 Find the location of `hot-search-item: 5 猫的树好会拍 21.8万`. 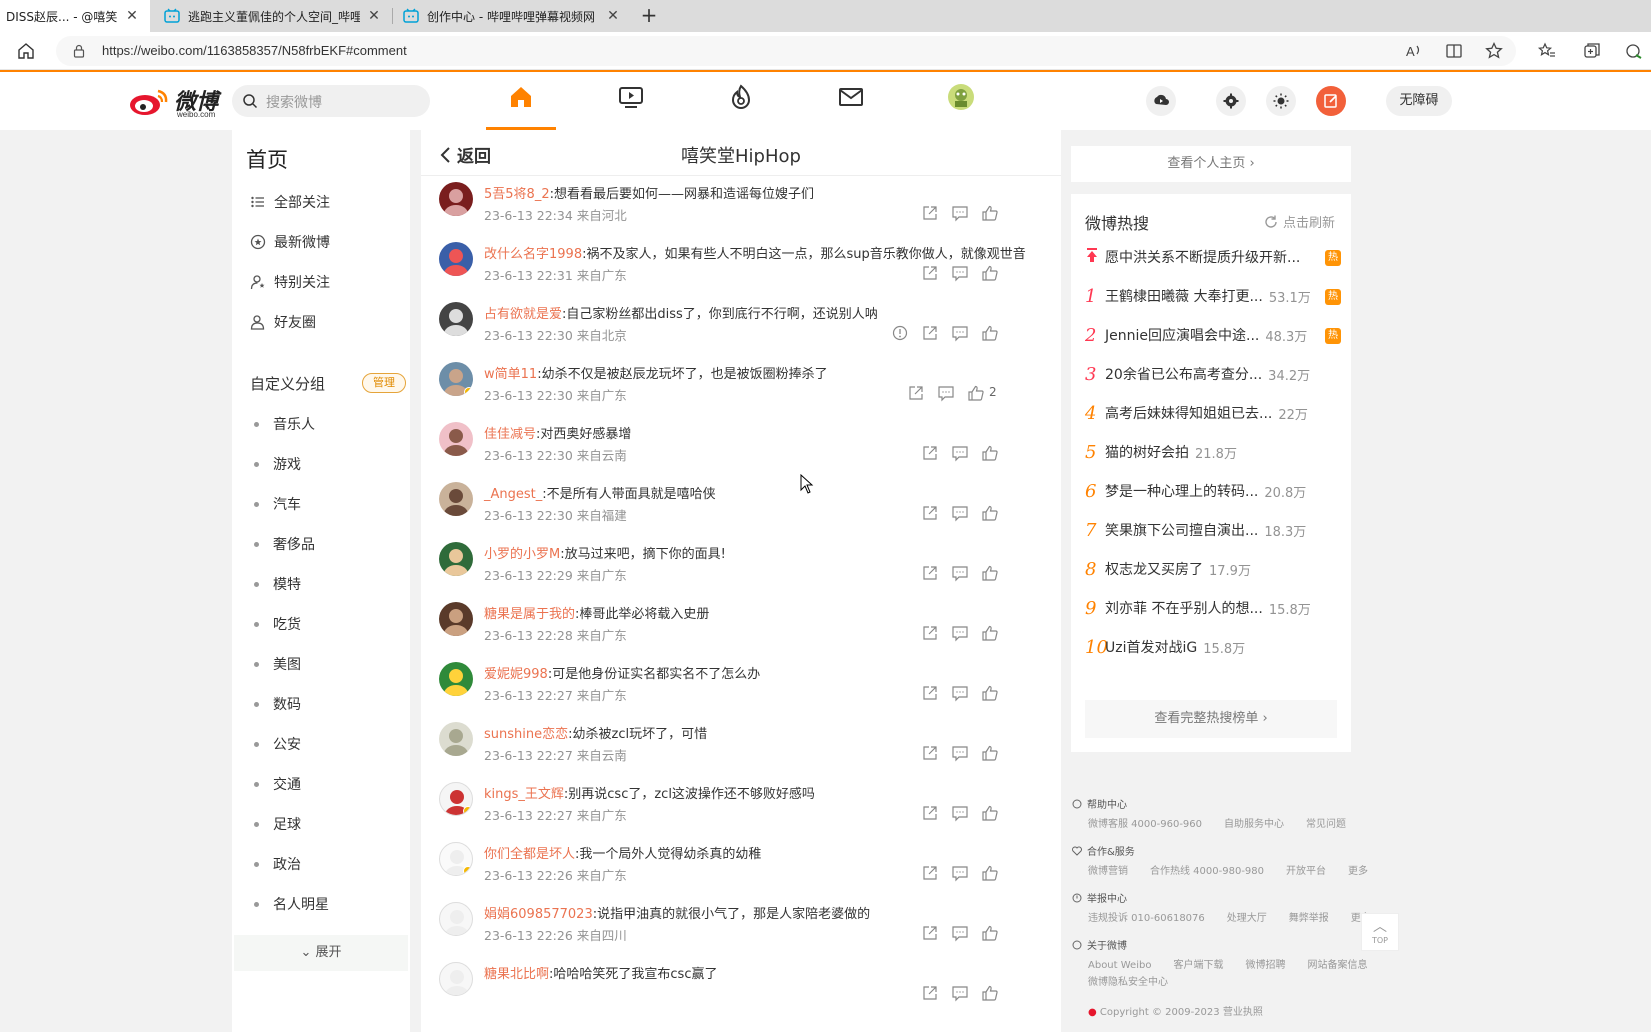

hot-search-item: 5 猫的树好会拍 21.8万 is located at coordinates (1215, 452).